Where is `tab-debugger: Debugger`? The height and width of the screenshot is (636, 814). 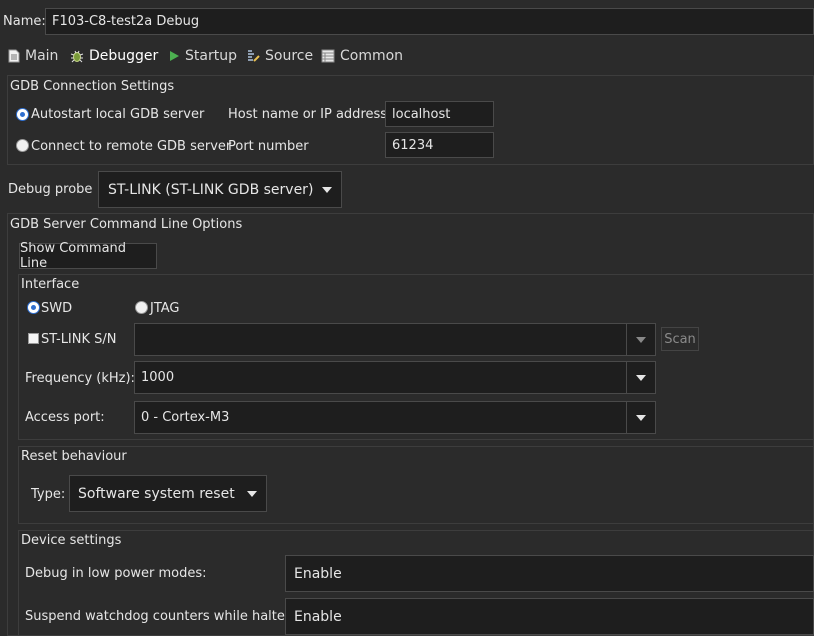 tab-debugger: Debugger is located at coordinates (114, 56).